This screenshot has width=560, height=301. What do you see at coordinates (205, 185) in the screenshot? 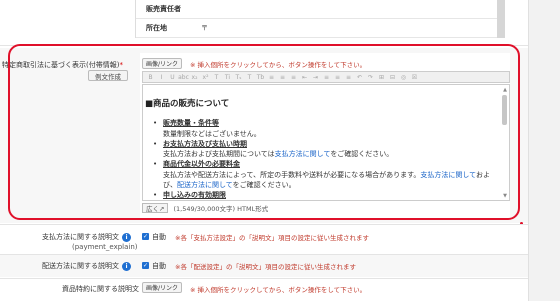
I see `inline-link: 配送方法に関して` at bounding box center [205, 185].